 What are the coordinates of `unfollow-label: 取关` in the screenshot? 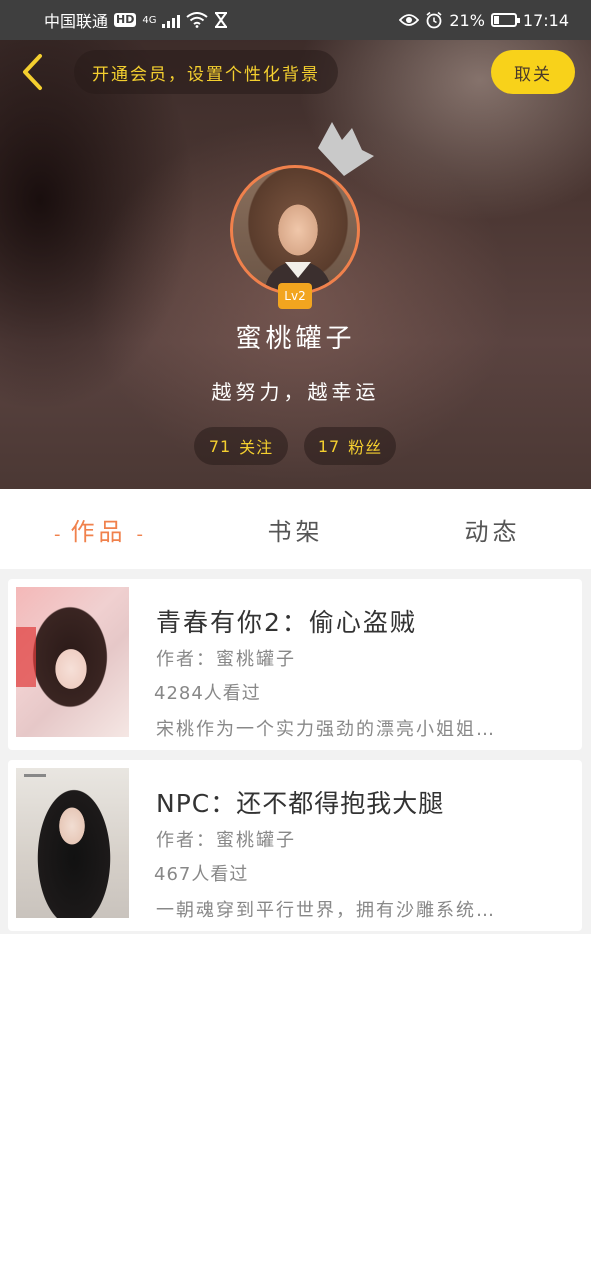 It's located at (533, 74).